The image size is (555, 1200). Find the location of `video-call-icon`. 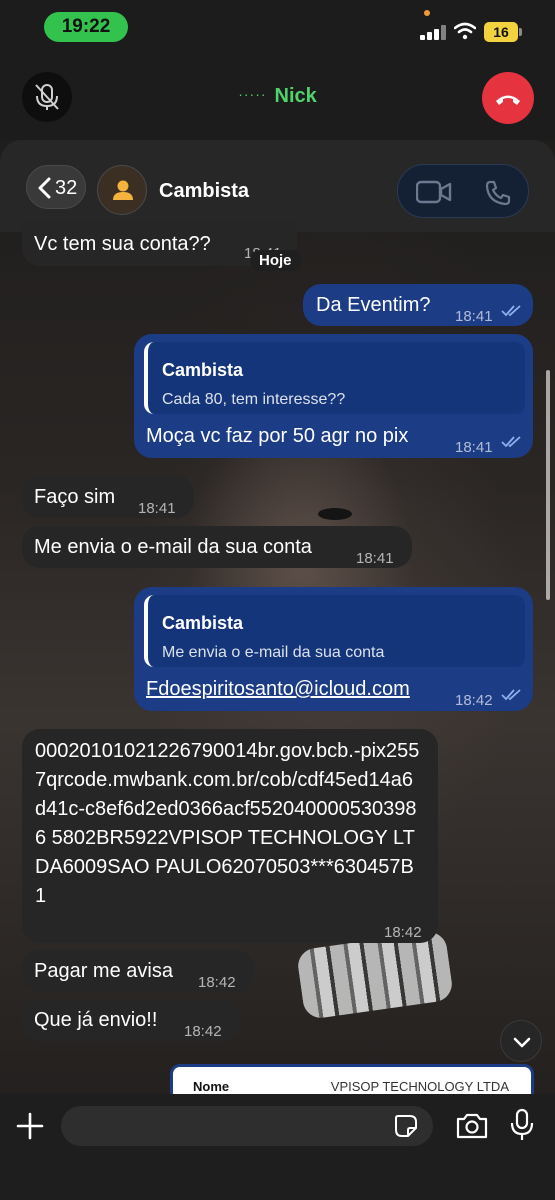

video-call-icon is located at coordinates (434, 192).